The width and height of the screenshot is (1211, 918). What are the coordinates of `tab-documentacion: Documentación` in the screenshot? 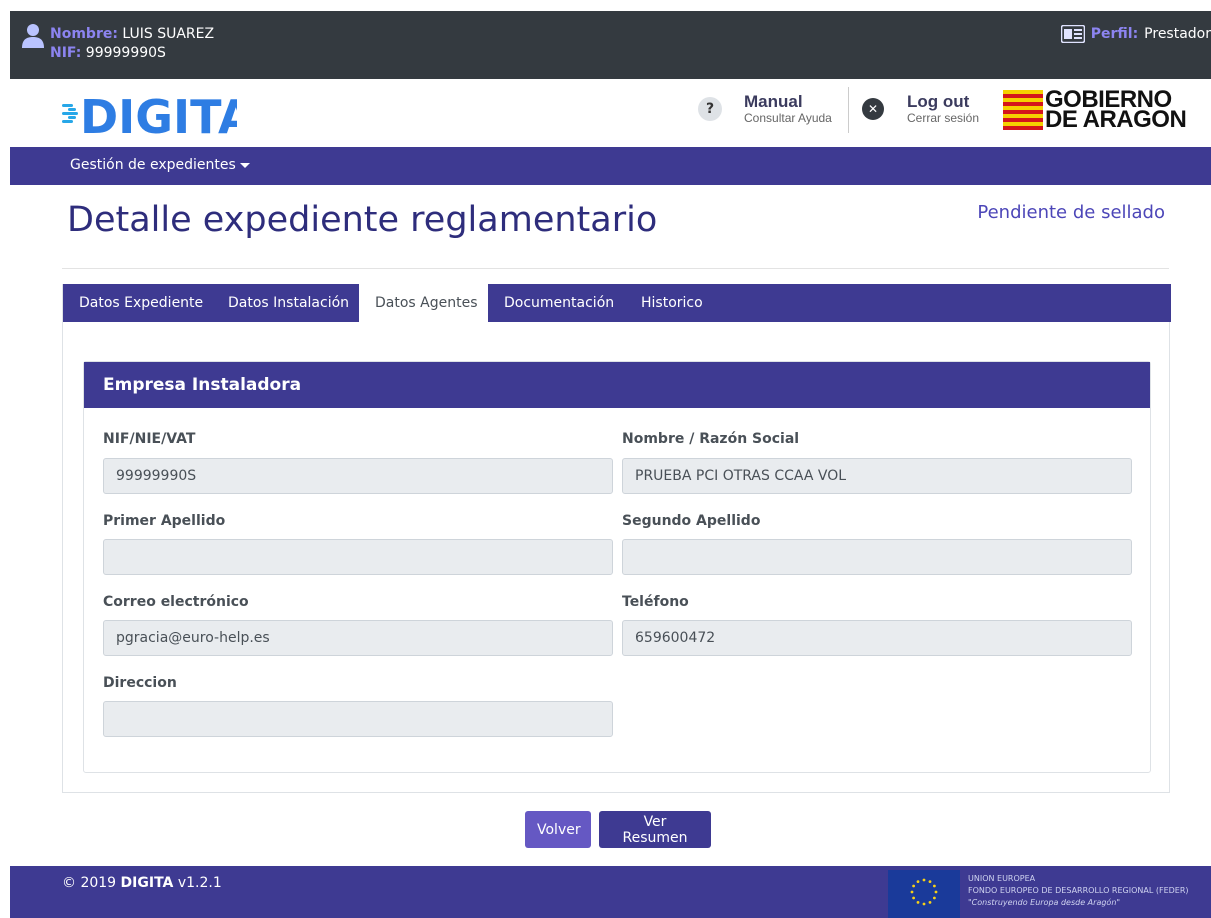 It's located at (559, 303).